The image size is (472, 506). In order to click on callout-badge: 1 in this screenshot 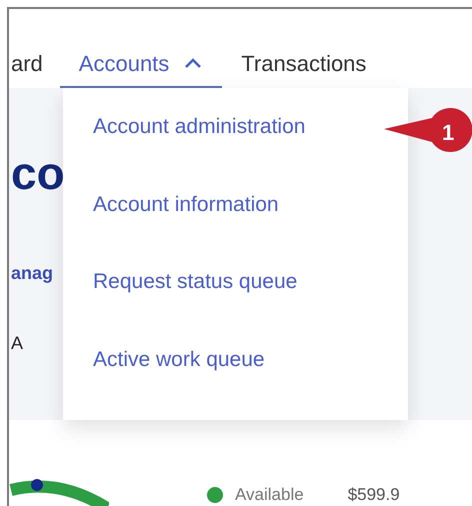, I will do `click(428, 130)`.